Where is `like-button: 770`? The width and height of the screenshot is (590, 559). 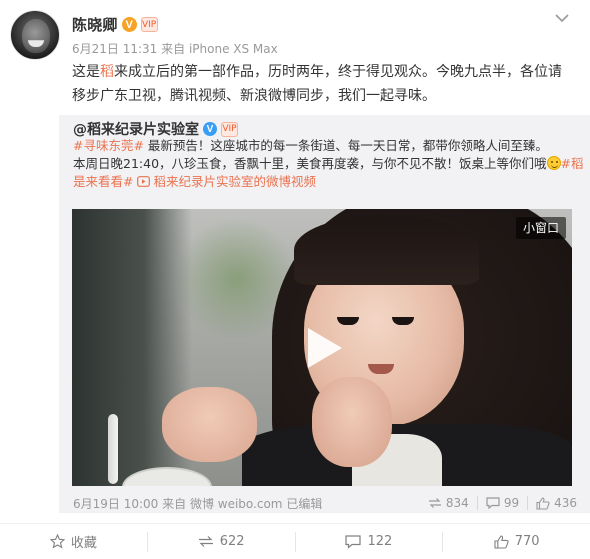
like-button: 770 is located at coordinates (516, 541).